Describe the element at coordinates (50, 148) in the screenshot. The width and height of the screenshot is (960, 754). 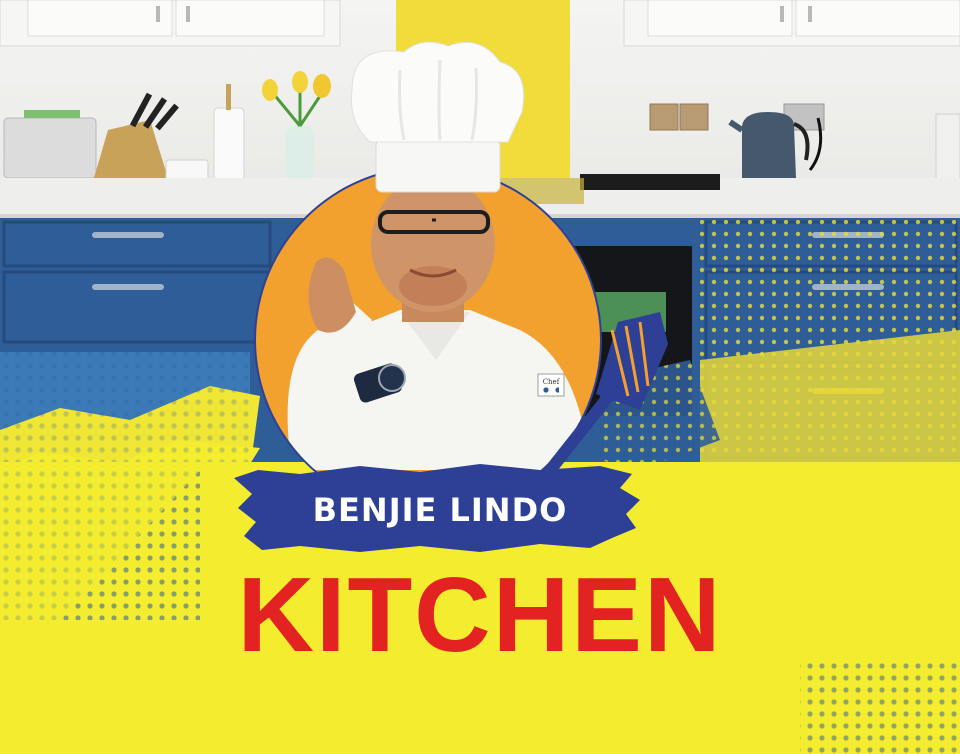
I see `bread-bin` at that location.